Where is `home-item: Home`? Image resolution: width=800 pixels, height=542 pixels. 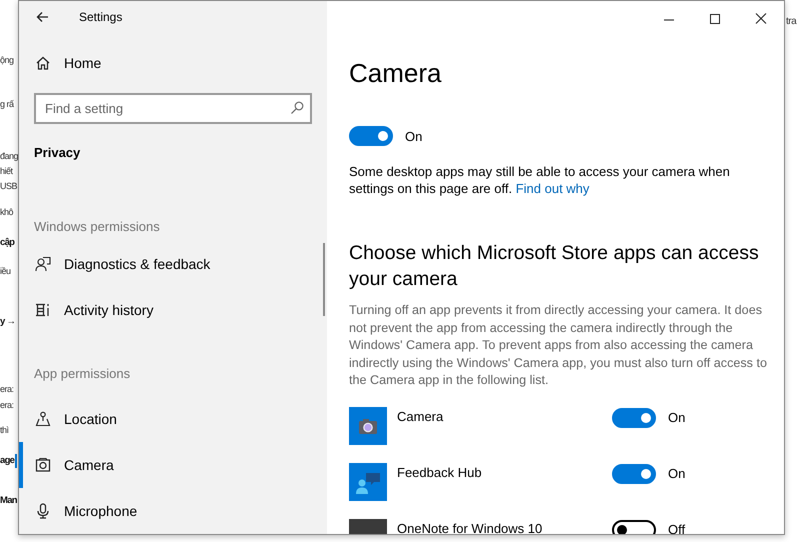
home-item: Home is located at coordinates (173, 63).